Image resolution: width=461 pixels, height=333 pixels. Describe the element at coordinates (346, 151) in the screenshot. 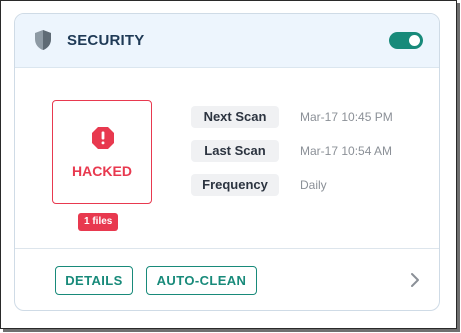

I see `info-value: Mar-17 10:54 AM` at that location.